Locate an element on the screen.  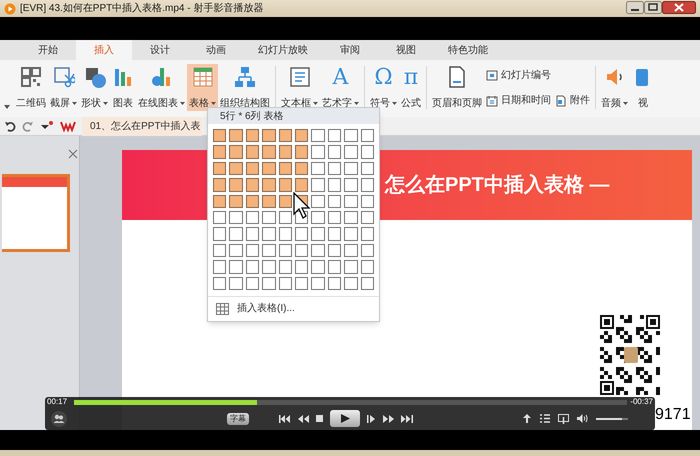
ribbon-button: 音频 is located at coordinates (614, 87).